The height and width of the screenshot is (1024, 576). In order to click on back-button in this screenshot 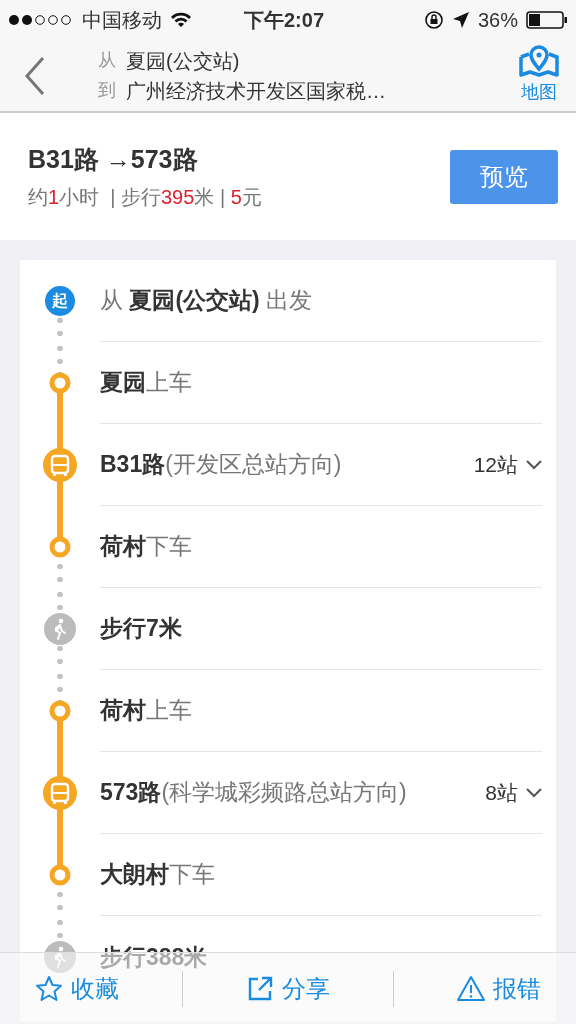, I will do `click(35, 75)`.